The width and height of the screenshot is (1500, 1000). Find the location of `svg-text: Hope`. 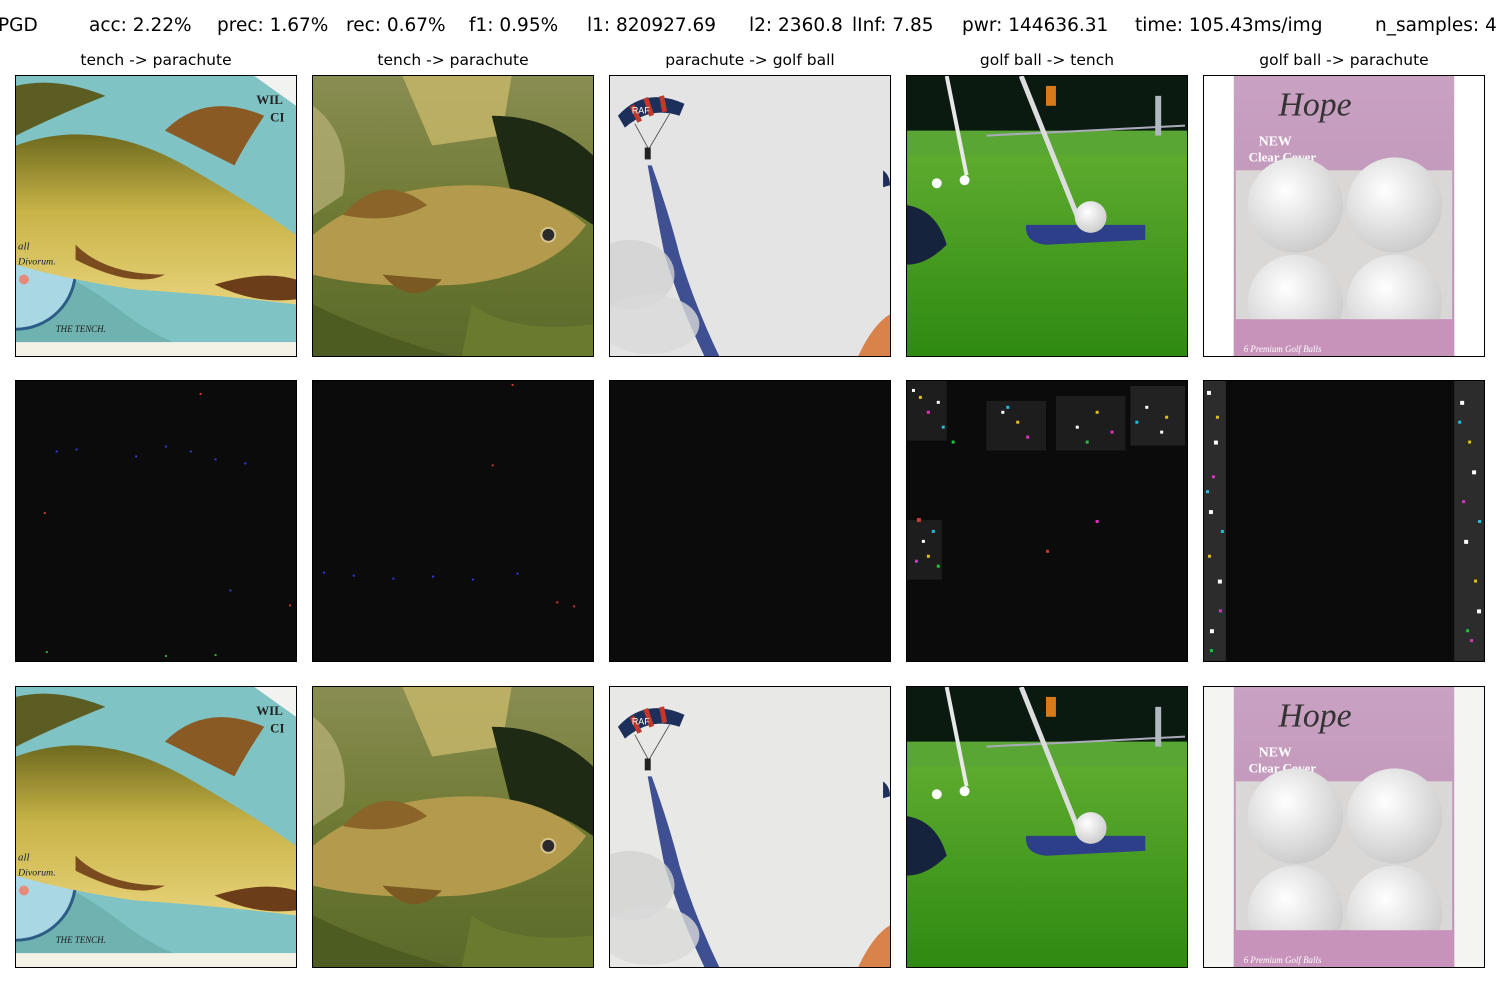

svg-text: Hope is located at coordinates (1314, 716).